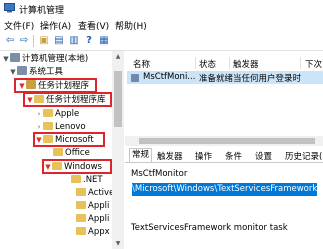  Describe the element at coordinates (161, 24) in the screenshot. I see `menu-bar: 文件(F) 操作(A) 查看(V) 帮助(H)` at that location.